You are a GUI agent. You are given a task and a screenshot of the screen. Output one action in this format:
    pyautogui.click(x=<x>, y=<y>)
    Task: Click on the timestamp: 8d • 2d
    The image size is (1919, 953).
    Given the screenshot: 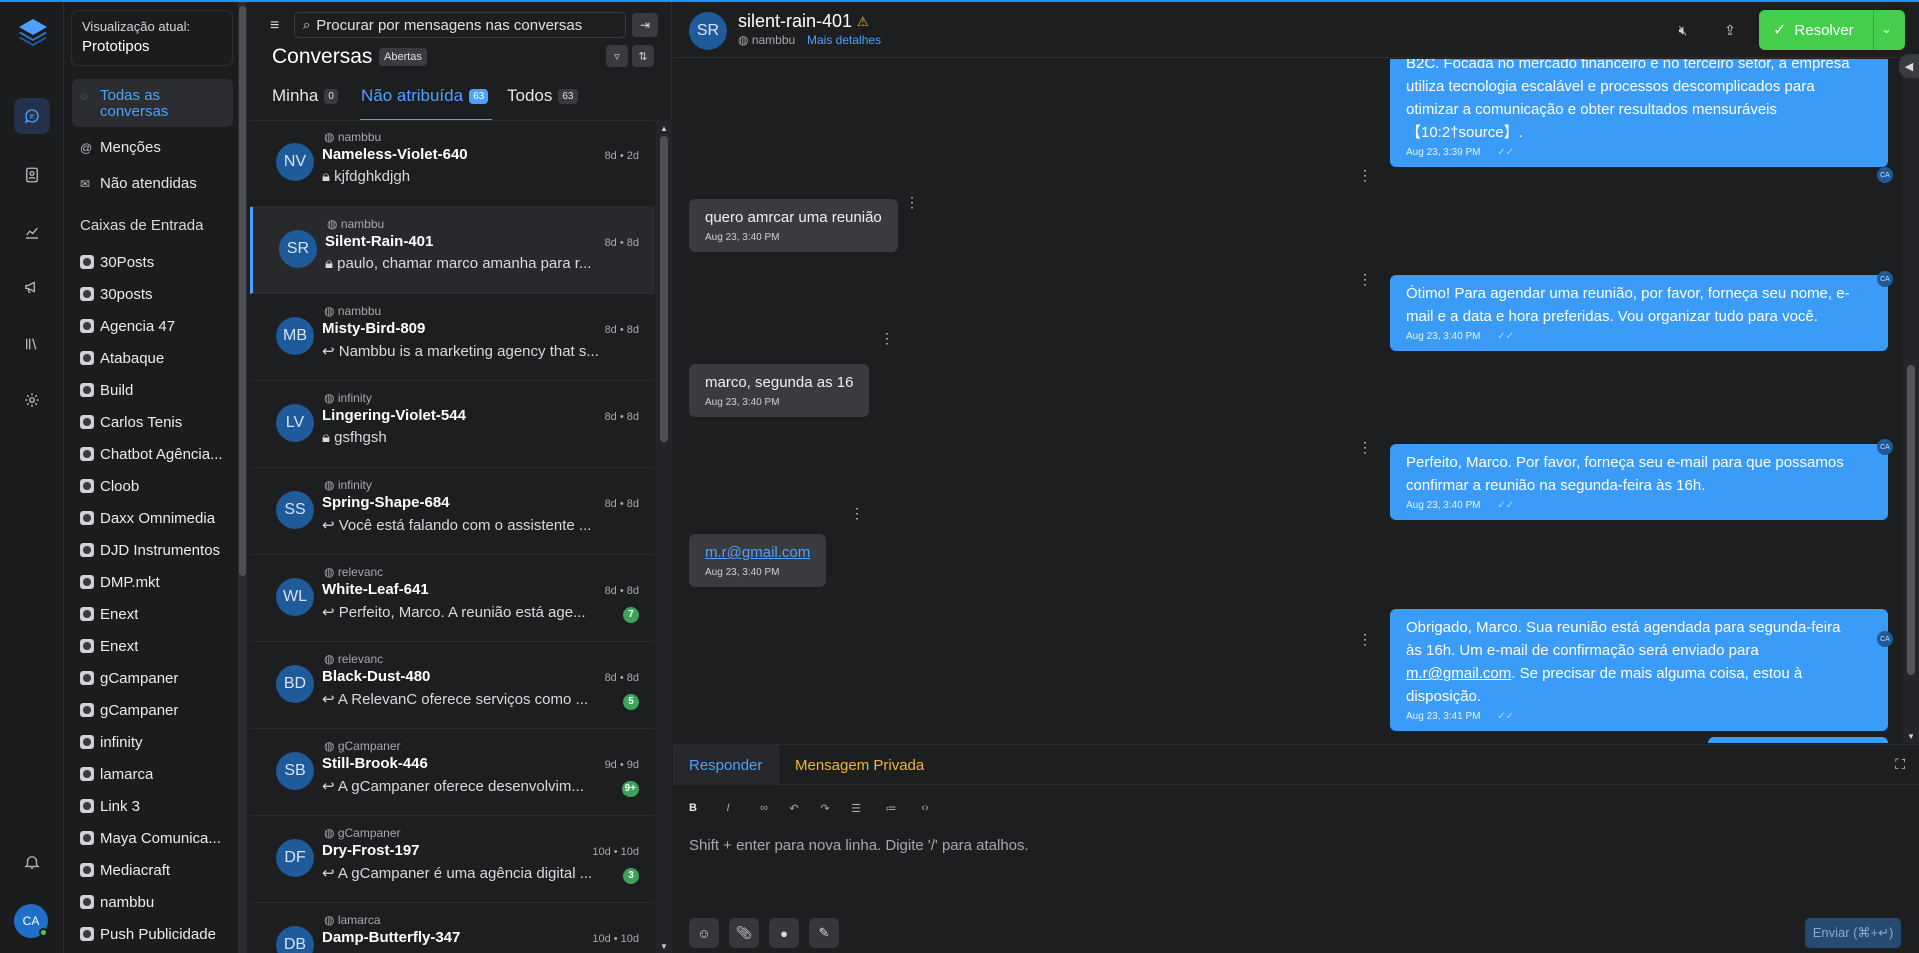 What is the action you would take?
    pyautogui.click(x=621, y=156)
    